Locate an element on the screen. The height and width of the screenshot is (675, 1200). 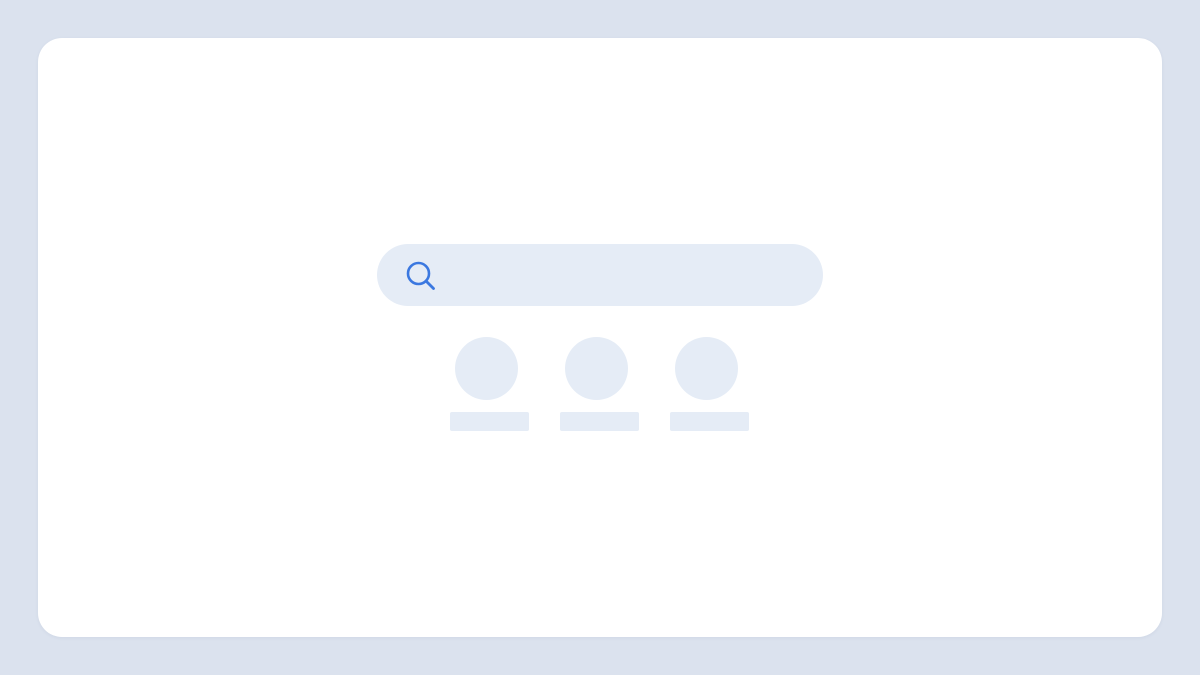
search-icon is located at coordinates (420, 275).